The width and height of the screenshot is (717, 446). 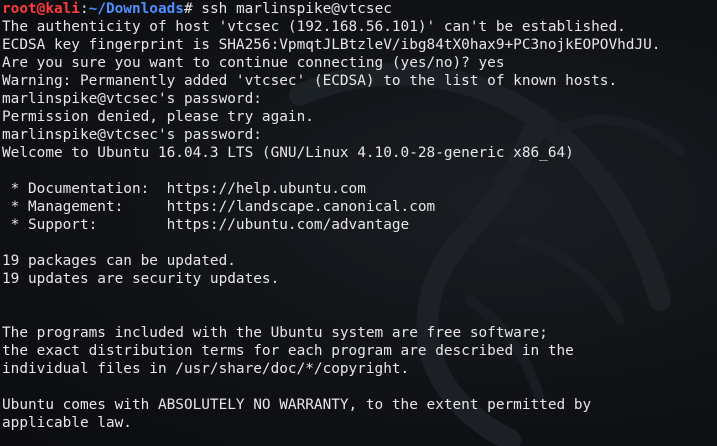 What do you see at coordinates (141, 279) in the screenshot?
I see `output-line: 19 updates are security updates.` at bounding box center [141, 279].